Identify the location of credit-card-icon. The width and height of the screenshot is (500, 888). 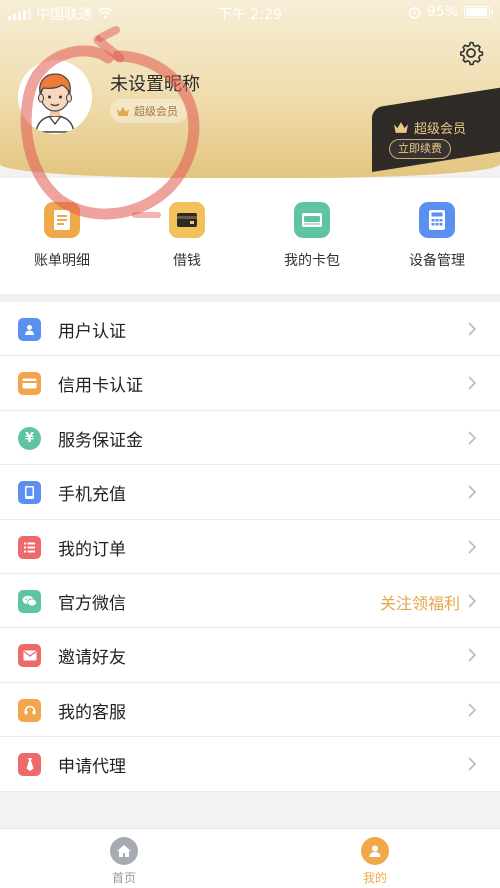
(29, 384).